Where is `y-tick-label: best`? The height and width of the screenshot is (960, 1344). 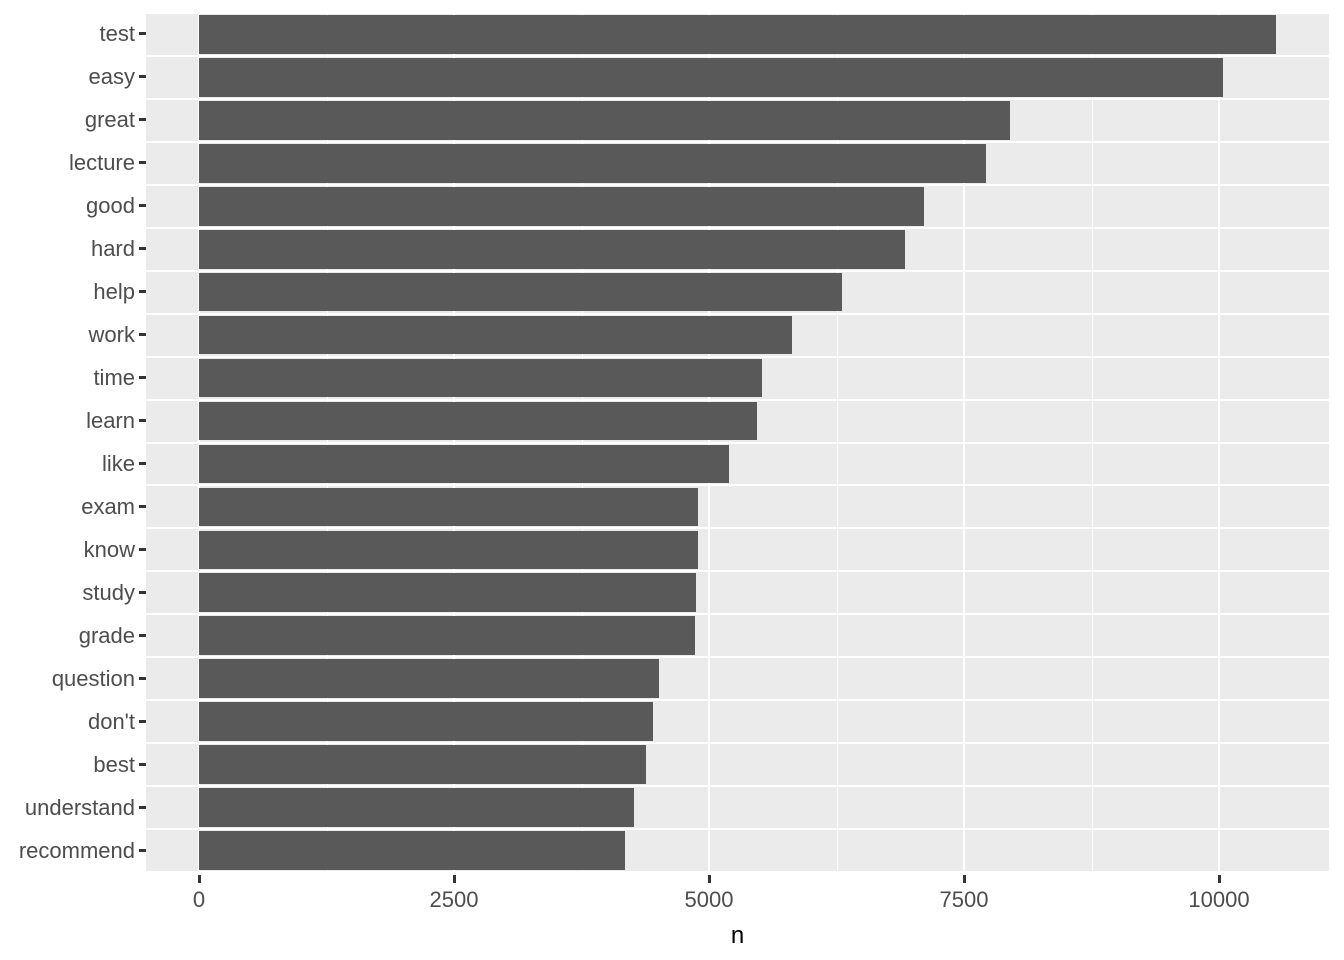 y-tick-label: best is located at coordinates (114, 764).